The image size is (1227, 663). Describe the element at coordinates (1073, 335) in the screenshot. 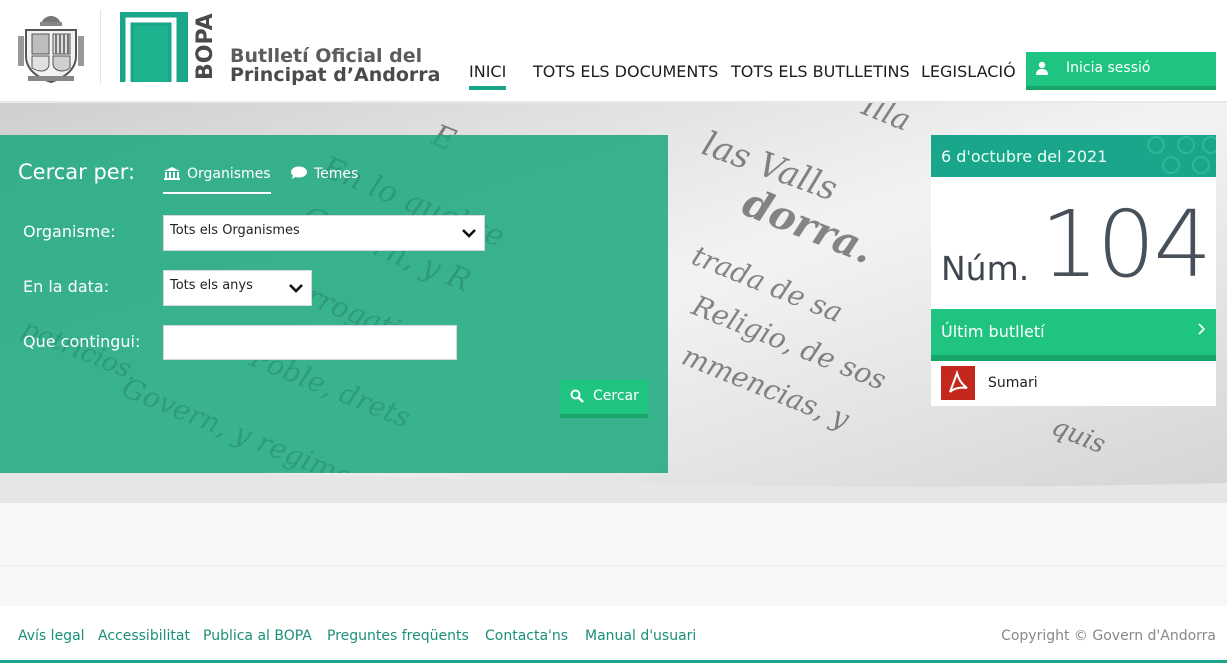

I see `last-bulletin-button: Últim butlletí` at that location.